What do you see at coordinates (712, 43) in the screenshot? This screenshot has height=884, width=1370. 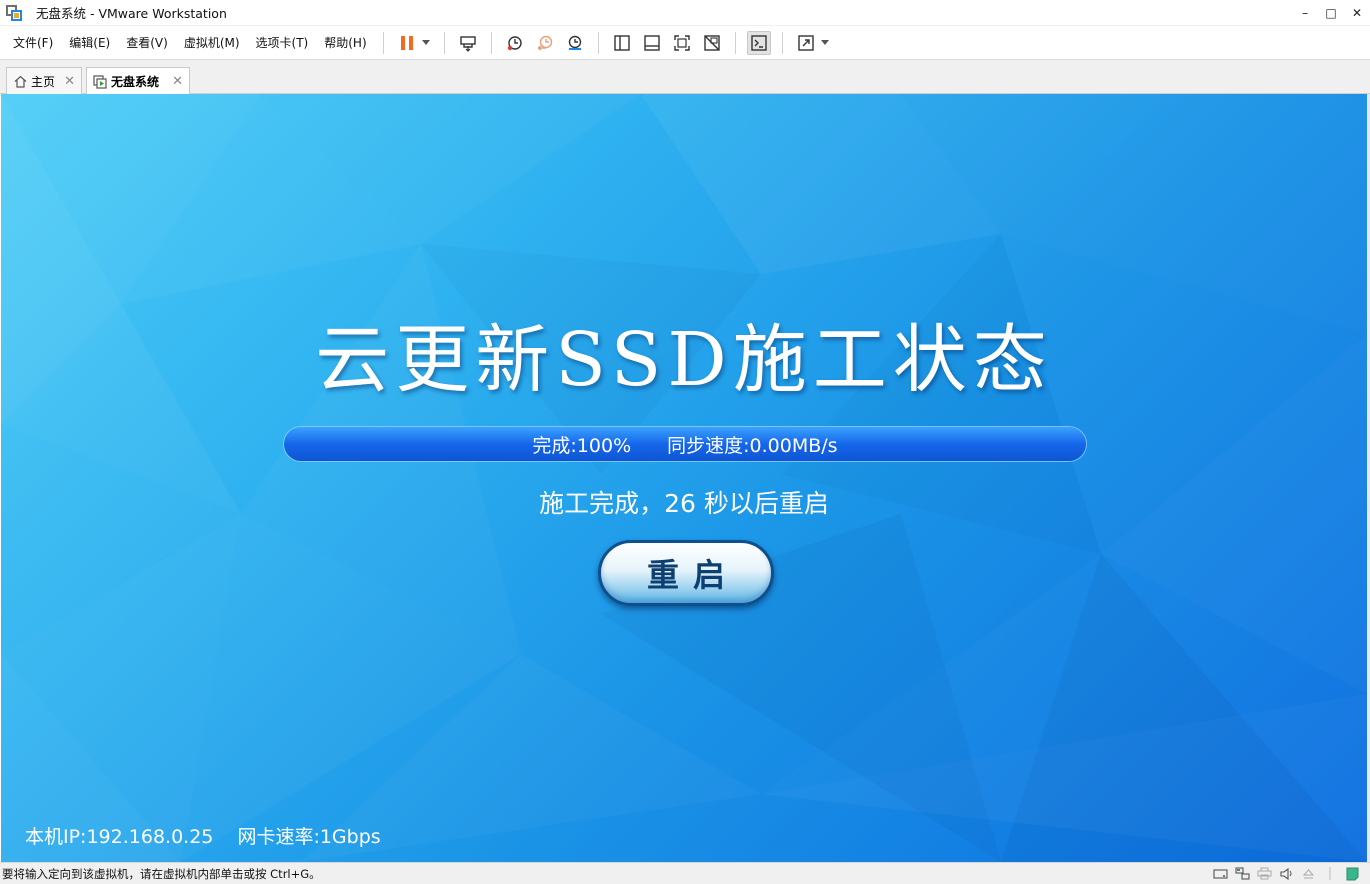 I see `unity-mode-icon` at bounding box center [712, 43].